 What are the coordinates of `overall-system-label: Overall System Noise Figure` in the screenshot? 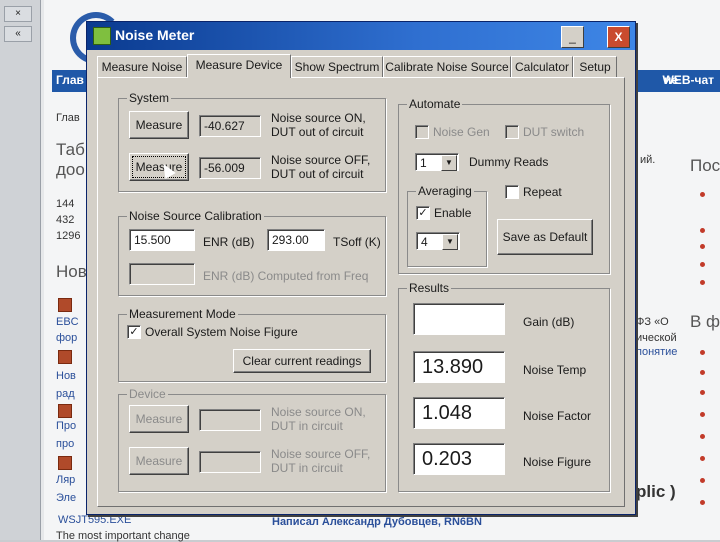 It's located at (221, 332).